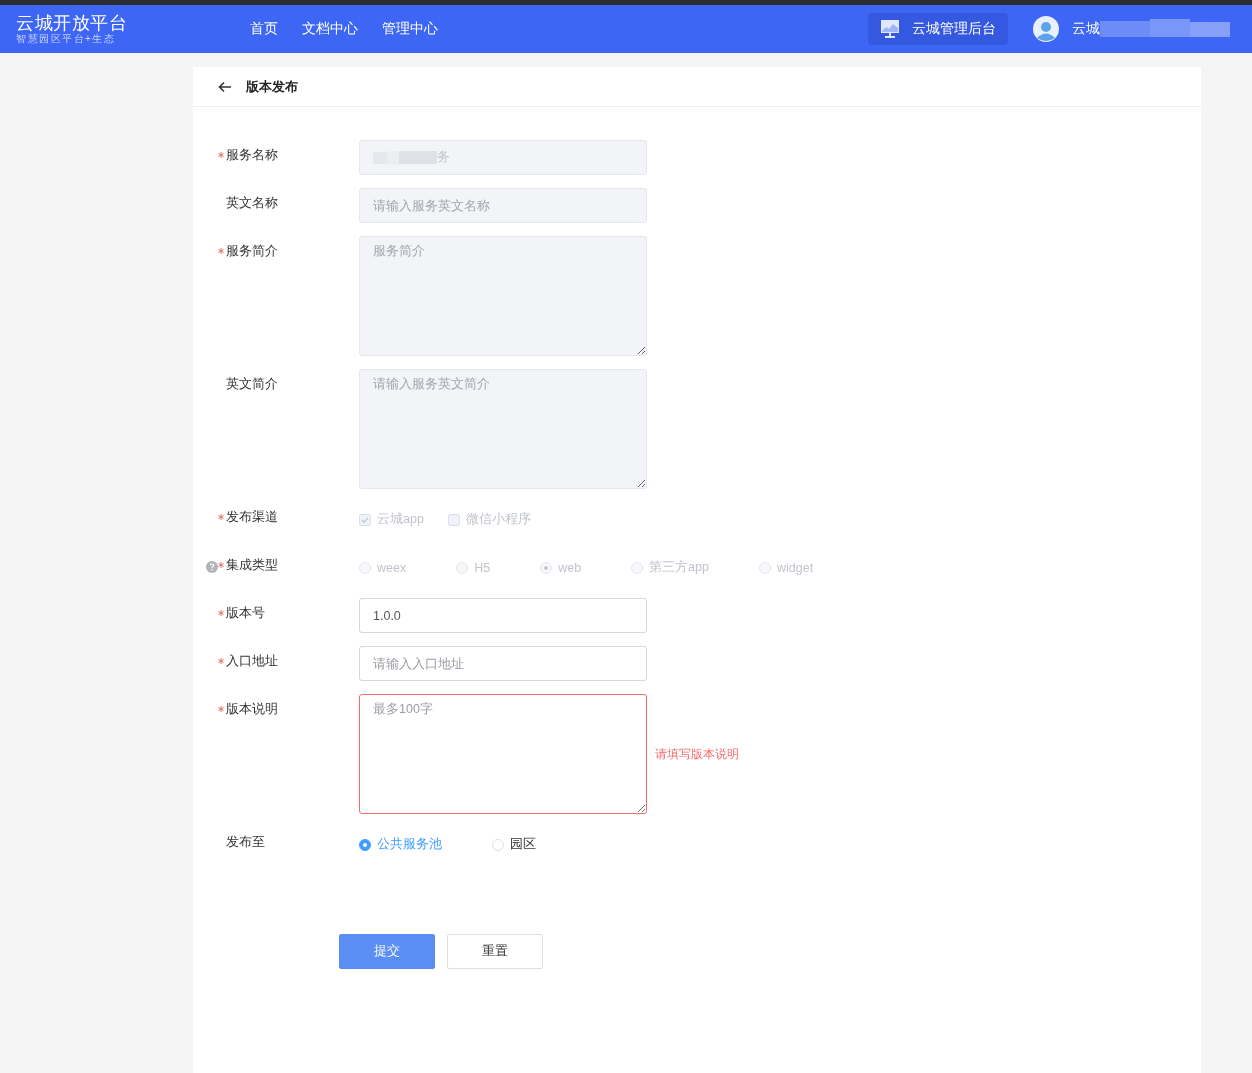 The height and width of the screenshot is (1073, 1252). What do you see at coordinates (503, 754) in the screenshot?
I see `text-area: 最多100字` at bounding box center [503, 754].